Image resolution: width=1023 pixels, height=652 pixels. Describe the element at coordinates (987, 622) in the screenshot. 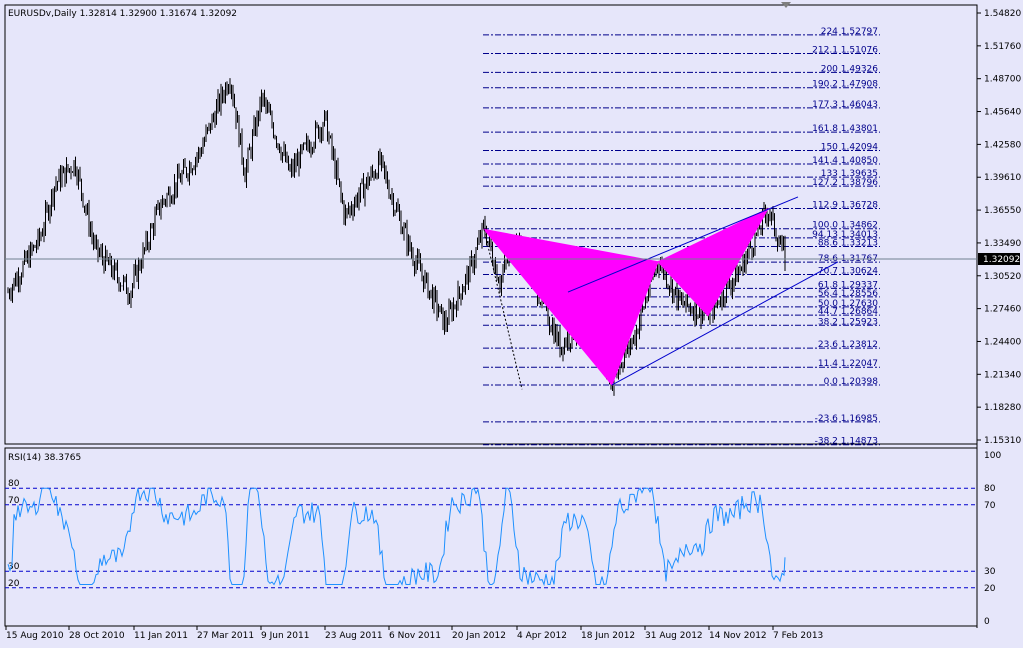

I see `rsi-axis-label: 0` at that location.